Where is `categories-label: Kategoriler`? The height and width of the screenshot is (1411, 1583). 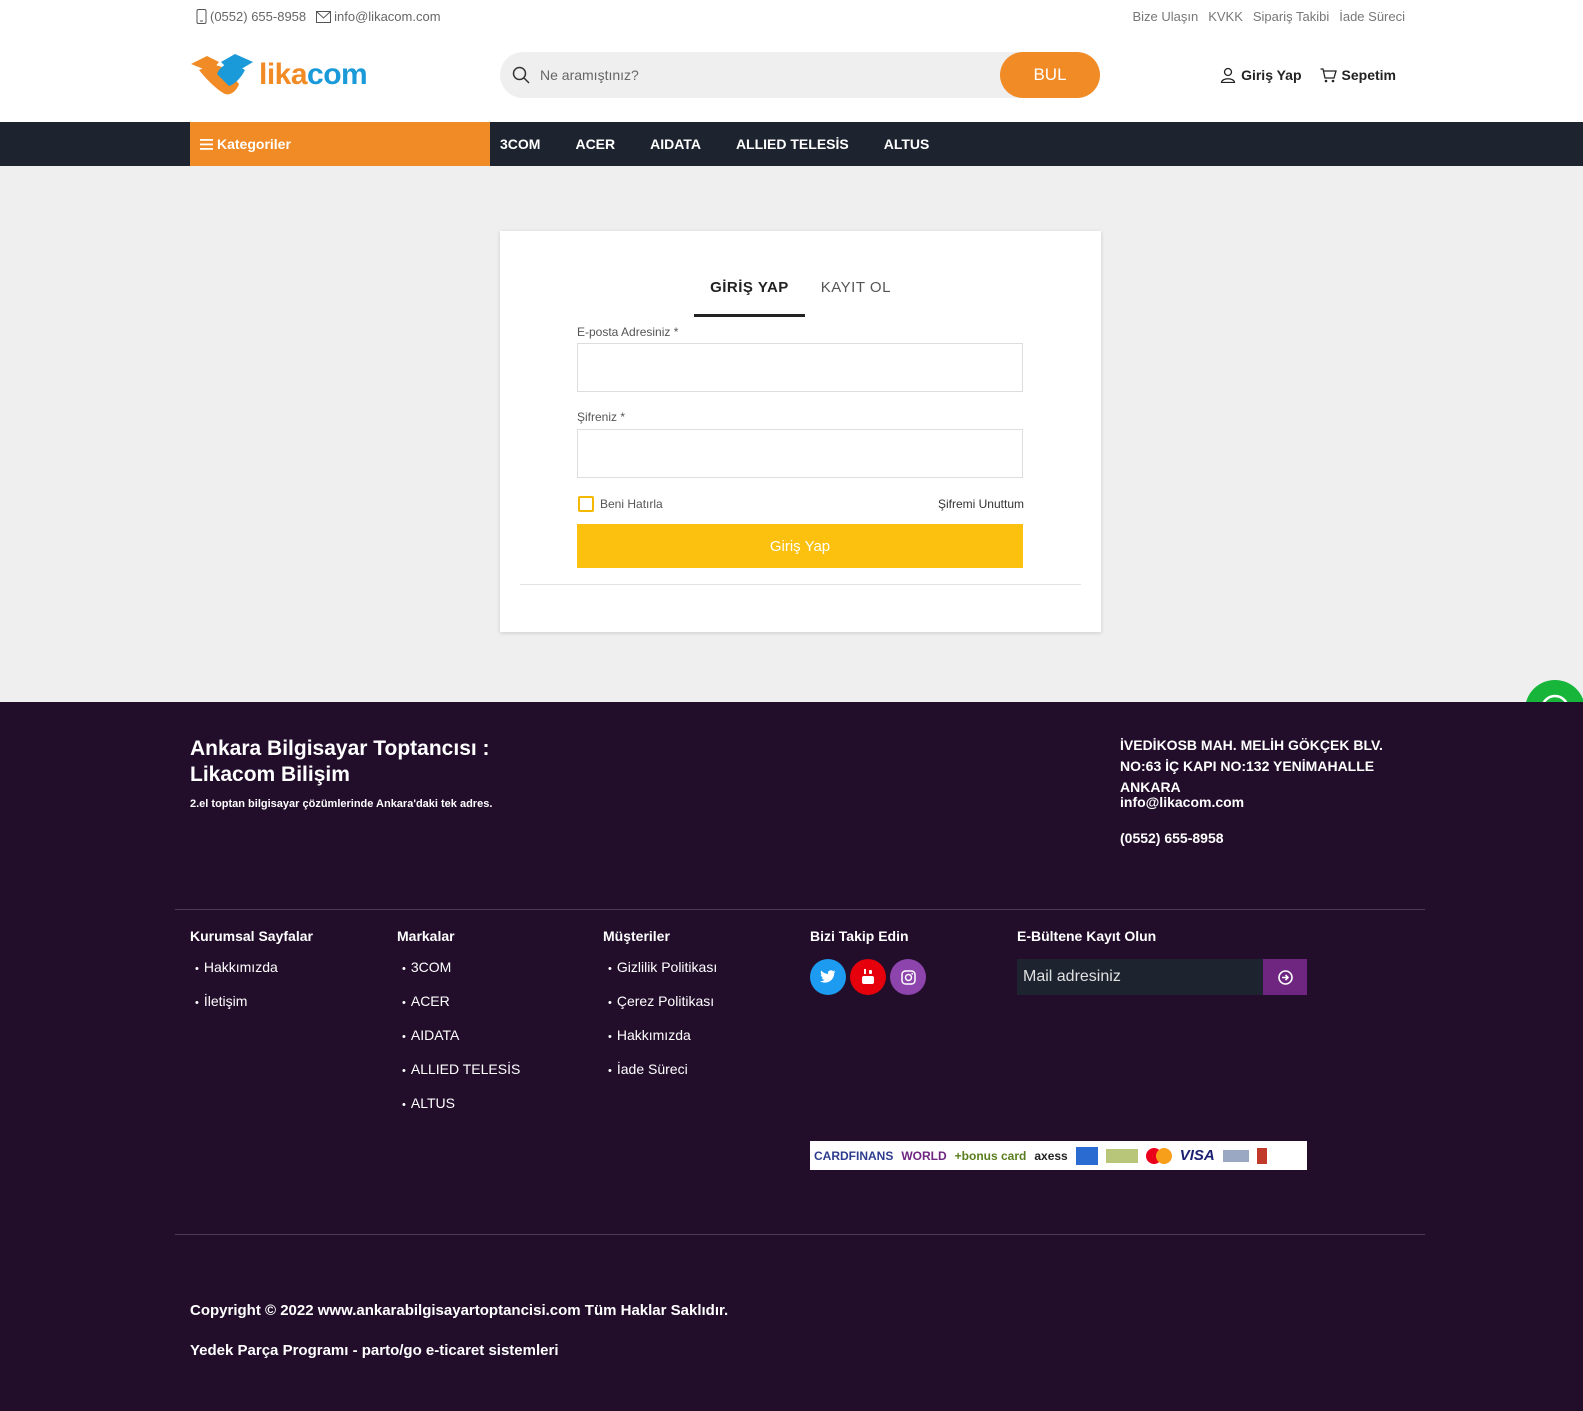 categories-label: Kategoriler is located at coordinates (254, 144).